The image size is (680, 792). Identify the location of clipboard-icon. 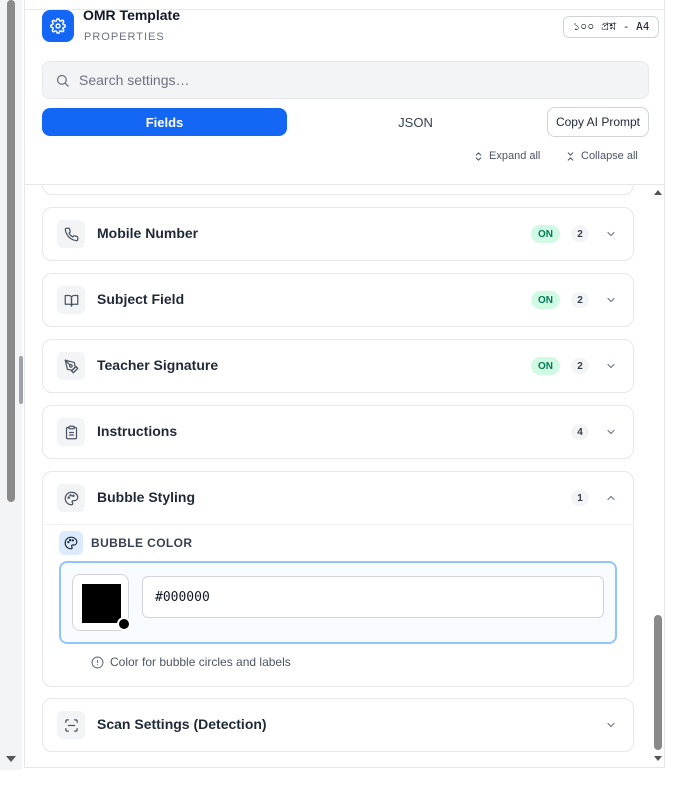
(71, 432).